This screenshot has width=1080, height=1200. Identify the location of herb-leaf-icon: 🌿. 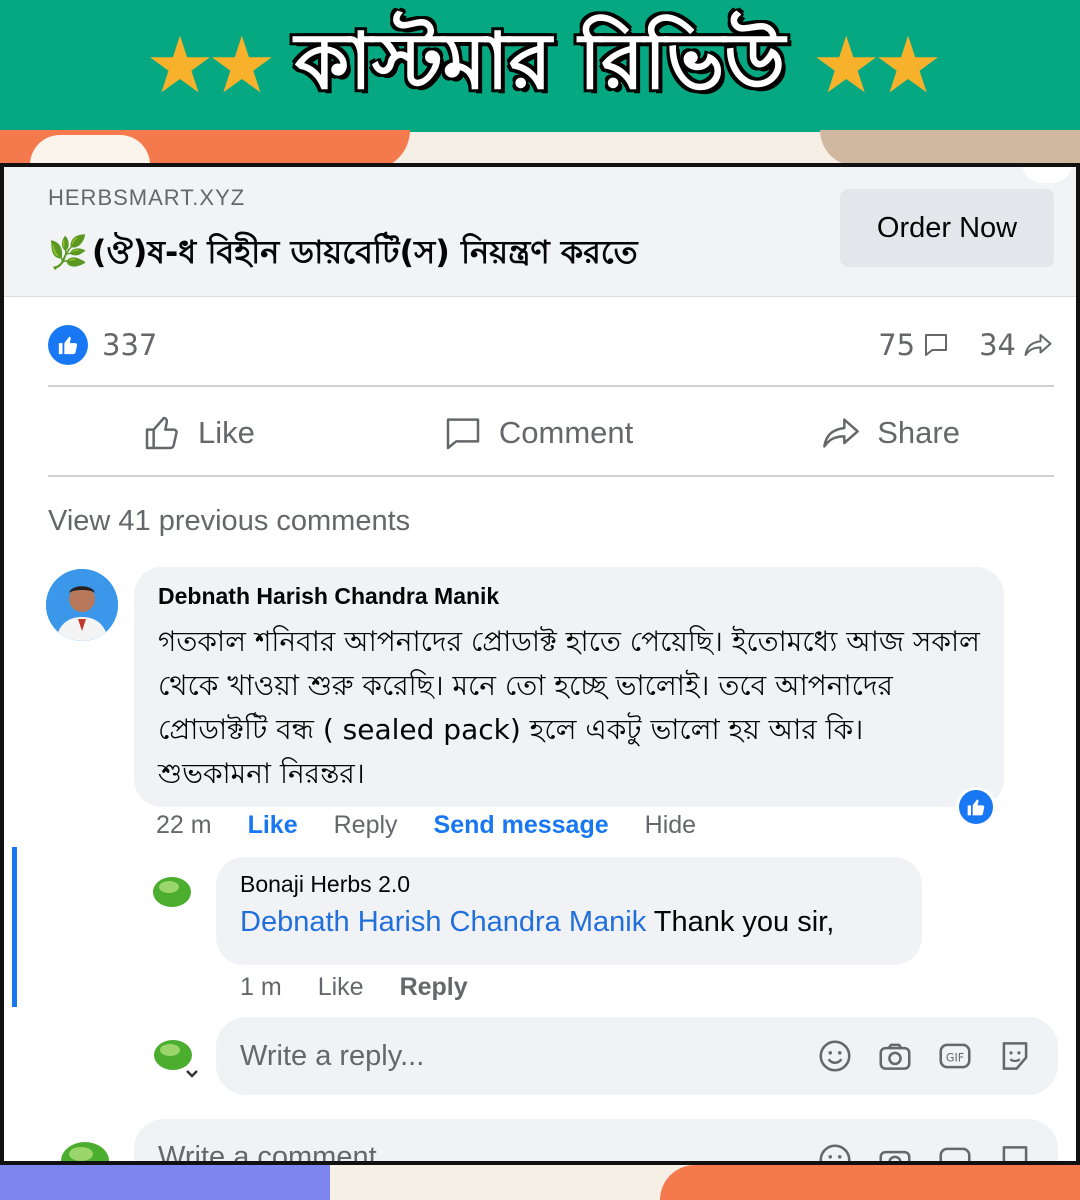
(68, 252).